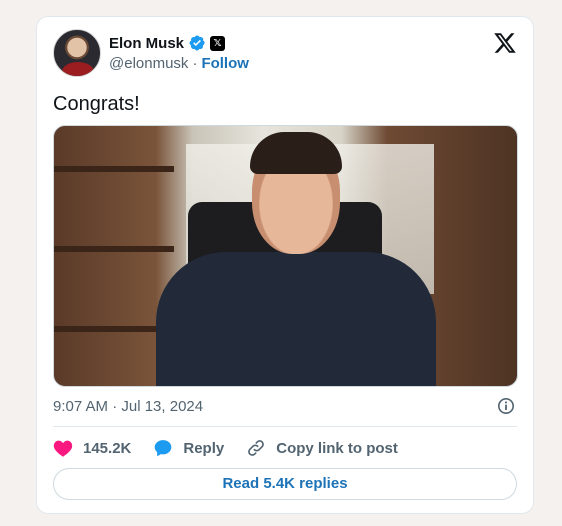  What do you see at coordinates (296, 153) in the screenshot?
I see `person-hair` at bounding box center [296, 153].